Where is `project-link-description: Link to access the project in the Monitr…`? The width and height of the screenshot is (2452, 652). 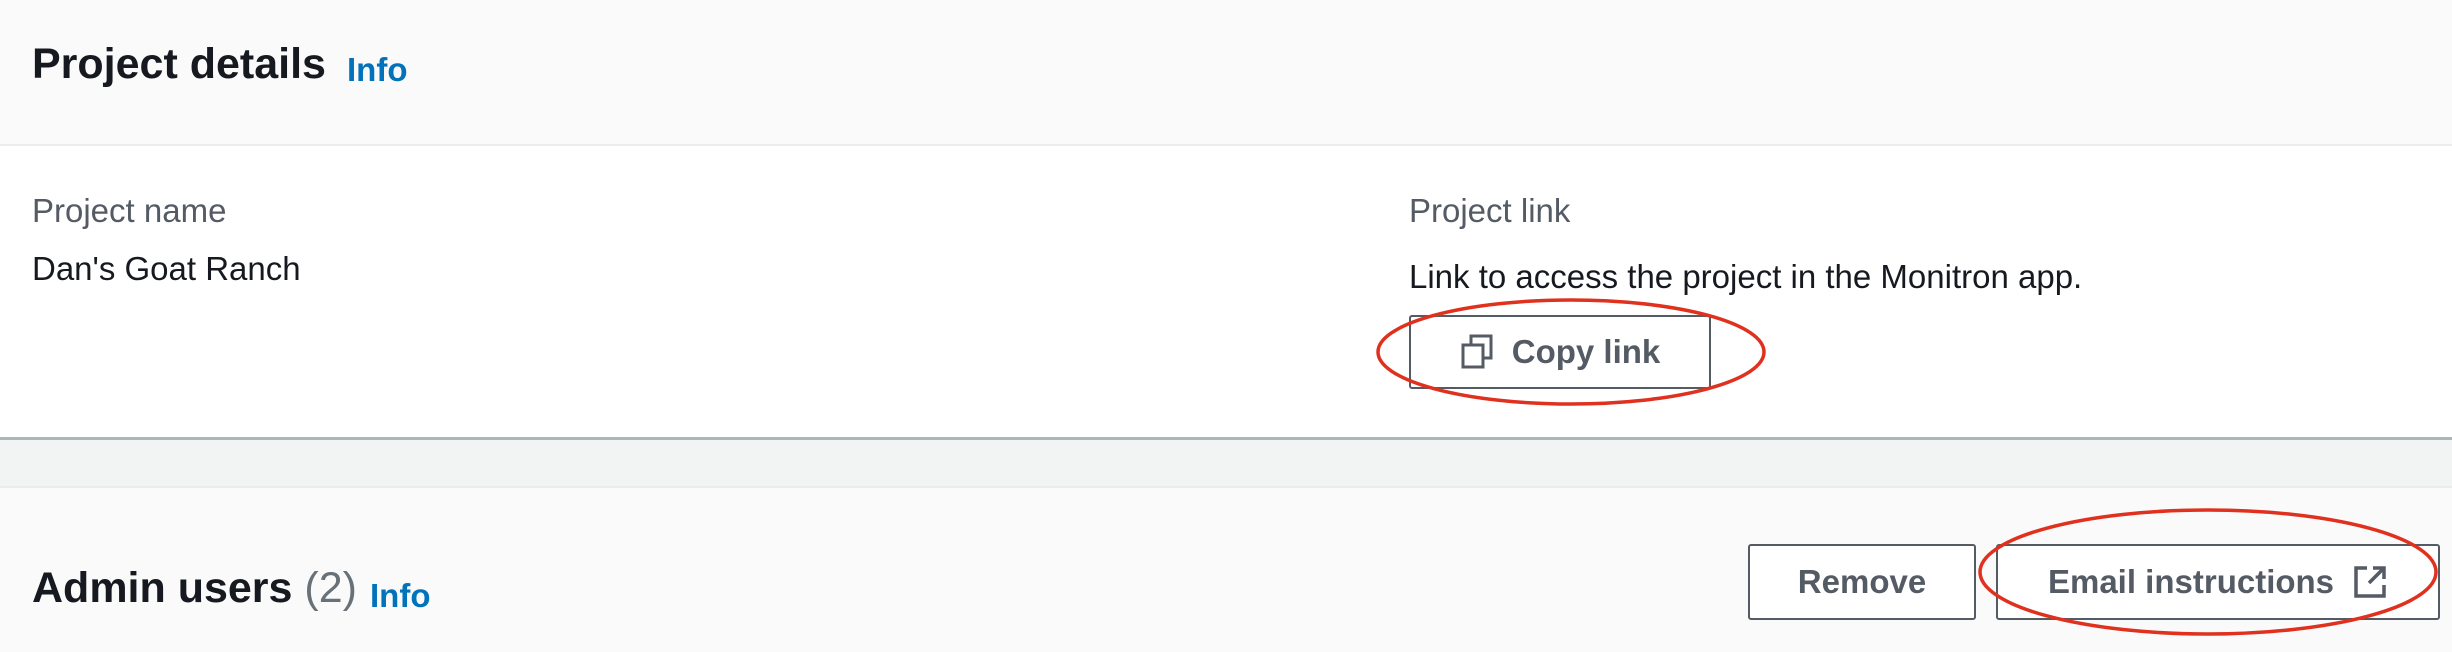 project-link-description: Link to access the project in the Monitr… is located at coordinates (1746, 276).